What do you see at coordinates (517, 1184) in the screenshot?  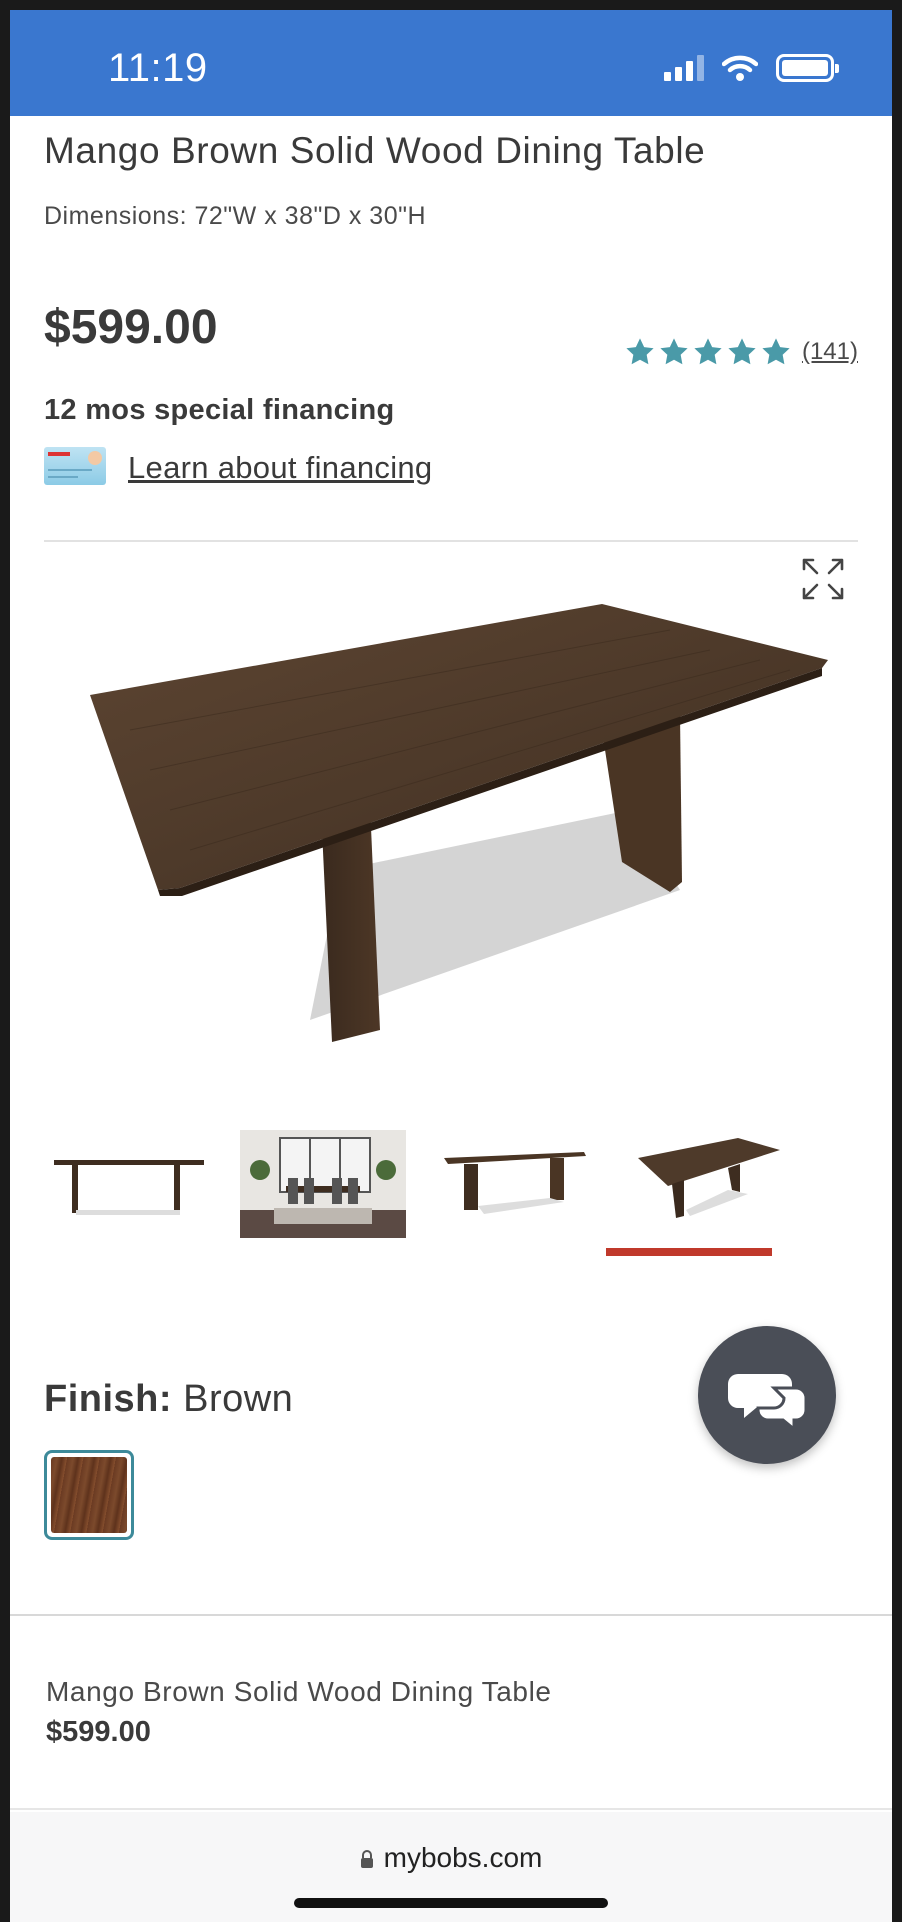 I see `thumbnail-table-angle` at bounding box center [517, 1184].